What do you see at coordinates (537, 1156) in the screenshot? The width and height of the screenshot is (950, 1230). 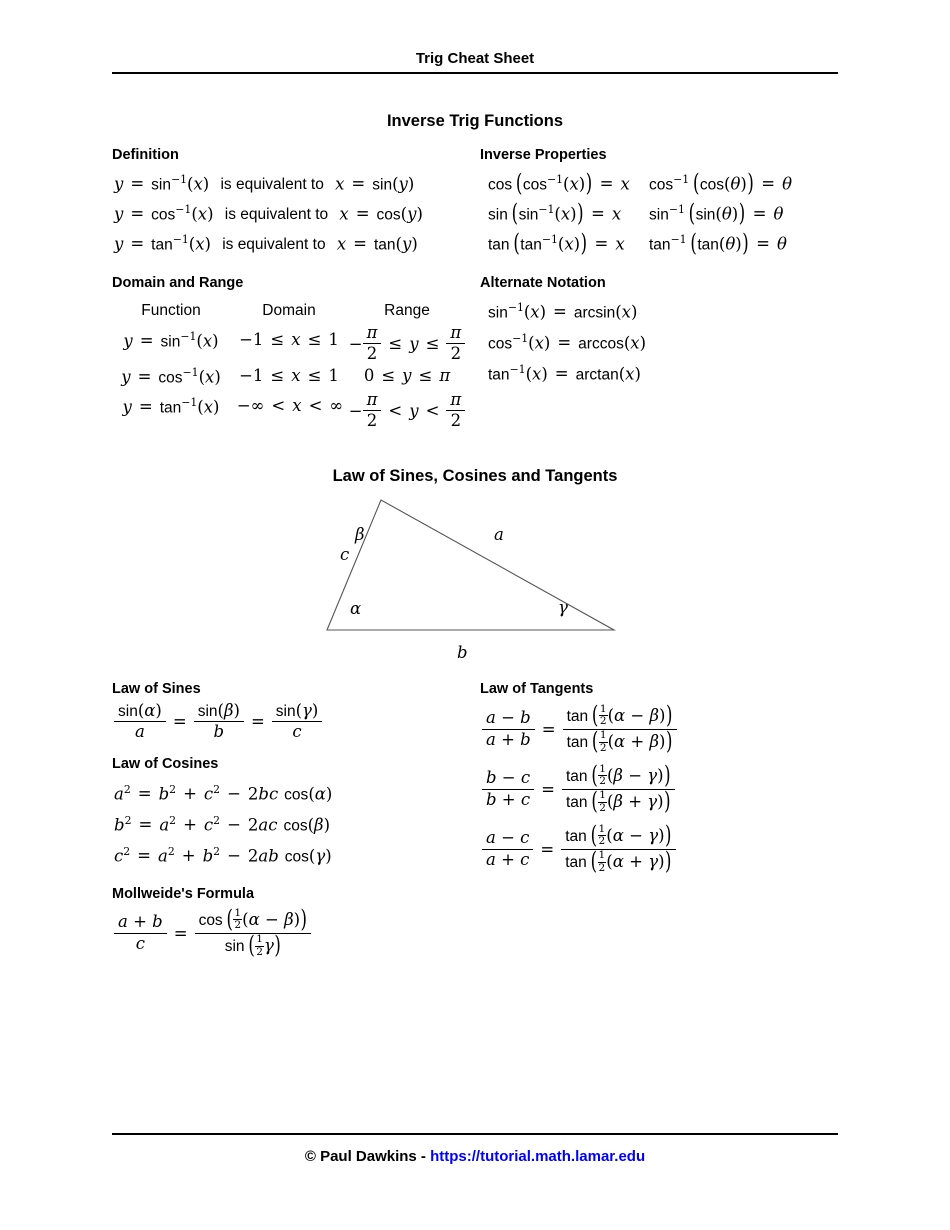 I see `footer-url-link: https://tutorial.math.lamar.edu` at bounding box center [537, 1156].